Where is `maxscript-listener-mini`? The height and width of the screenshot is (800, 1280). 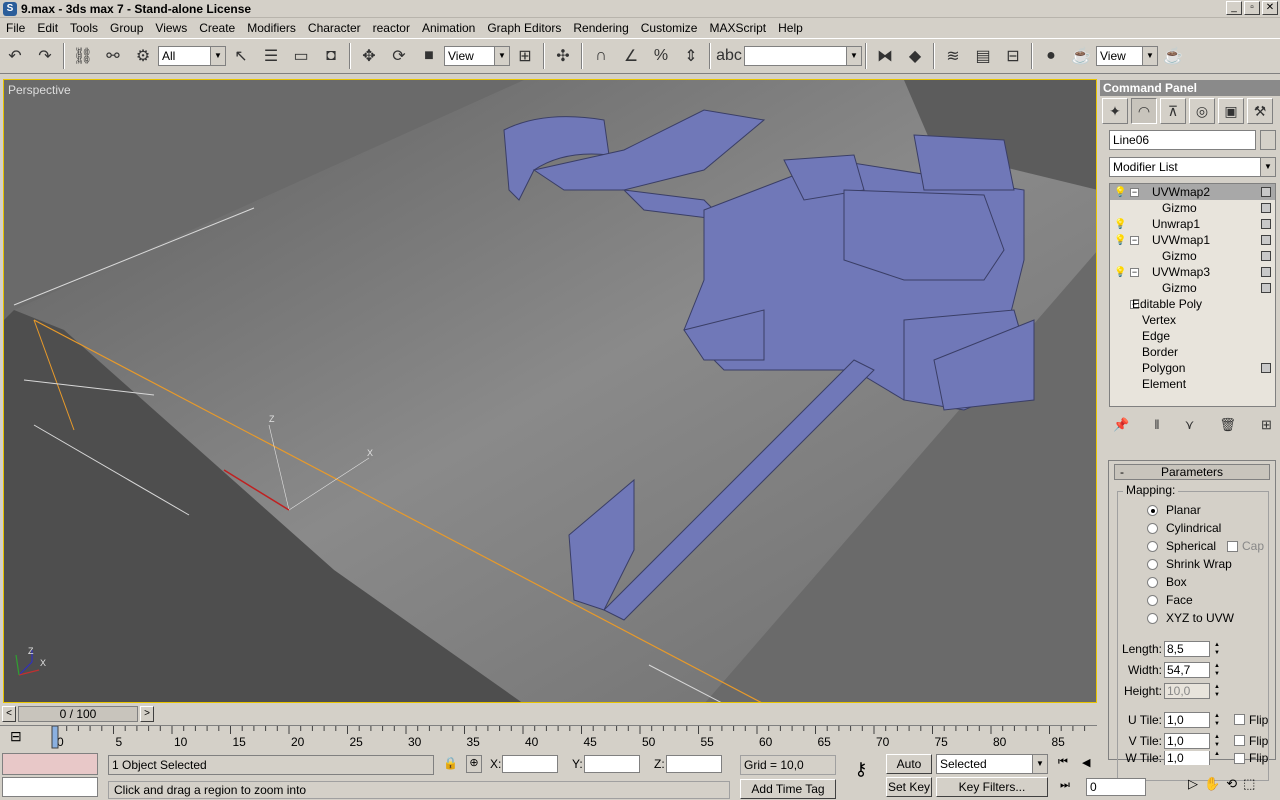
maxscript-listener-mini is located at coordinates (50, 764).